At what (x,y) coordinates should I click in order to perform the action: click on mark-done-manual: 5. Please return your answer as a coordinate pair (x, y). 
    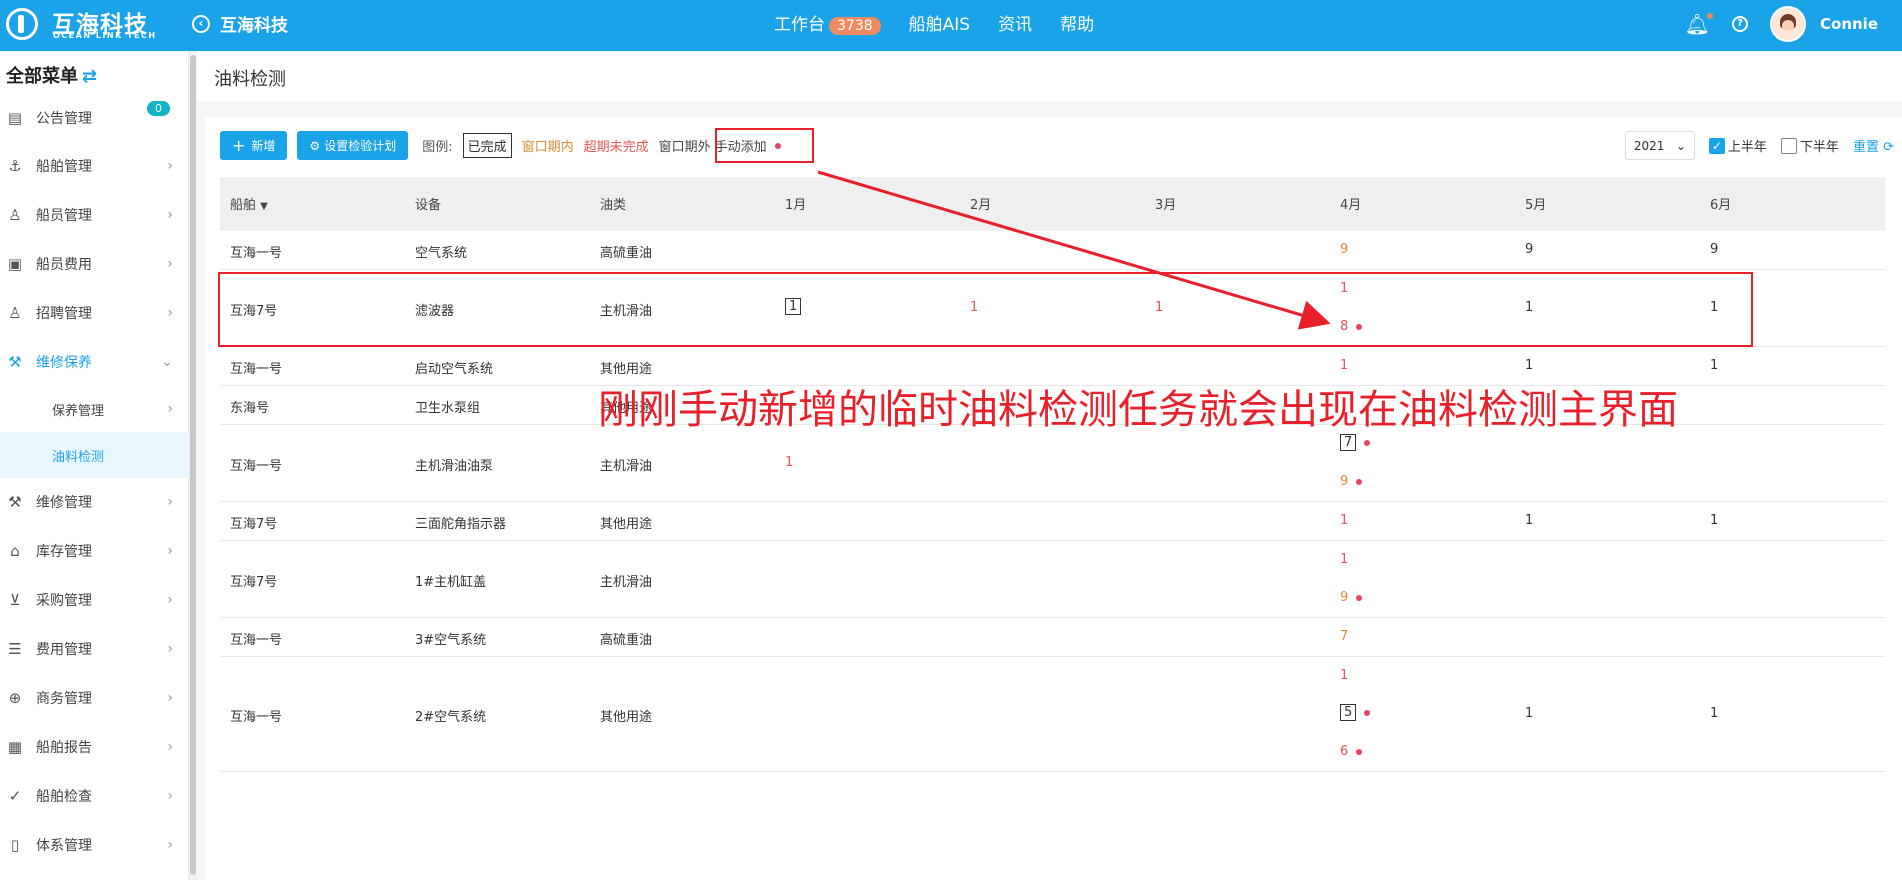
    Looking at the image, I should click on (1355, 712).